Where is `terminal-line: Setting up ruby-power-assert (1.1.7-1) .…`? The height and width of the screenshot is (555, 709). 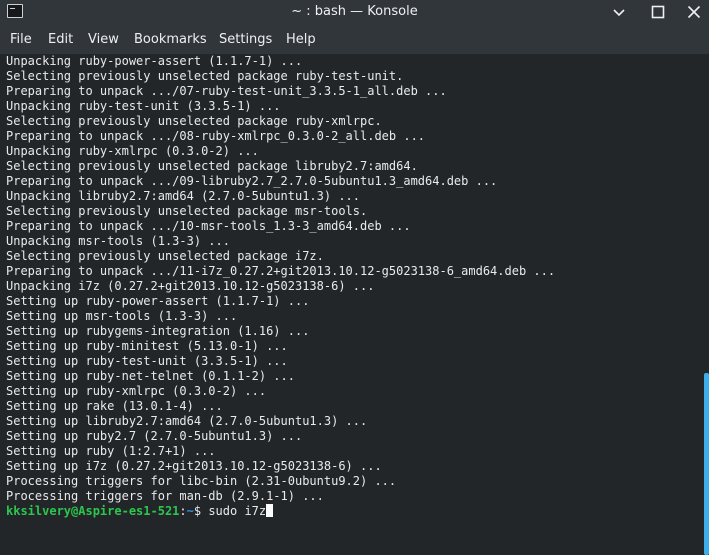 terminal-line: Setting up ruby-power-assert (1.1.7-1) .… is located at coordinates (158, 301).